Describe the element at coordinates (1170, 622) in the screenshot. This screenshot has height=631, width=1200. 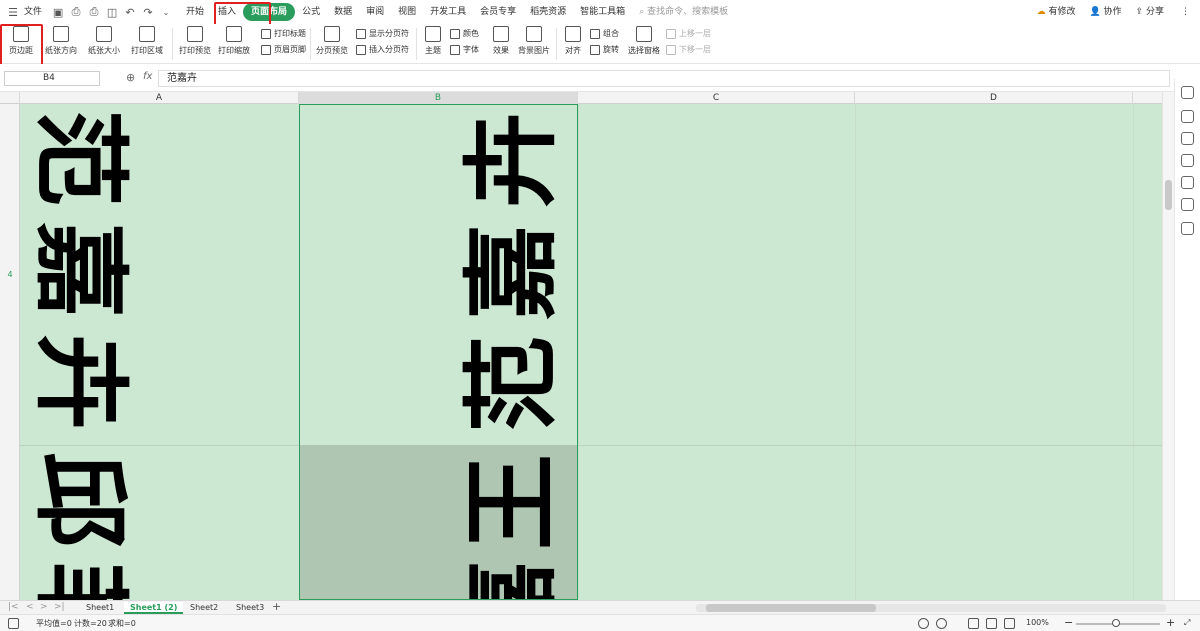
I see `zoom-in-icon: +` at that location.